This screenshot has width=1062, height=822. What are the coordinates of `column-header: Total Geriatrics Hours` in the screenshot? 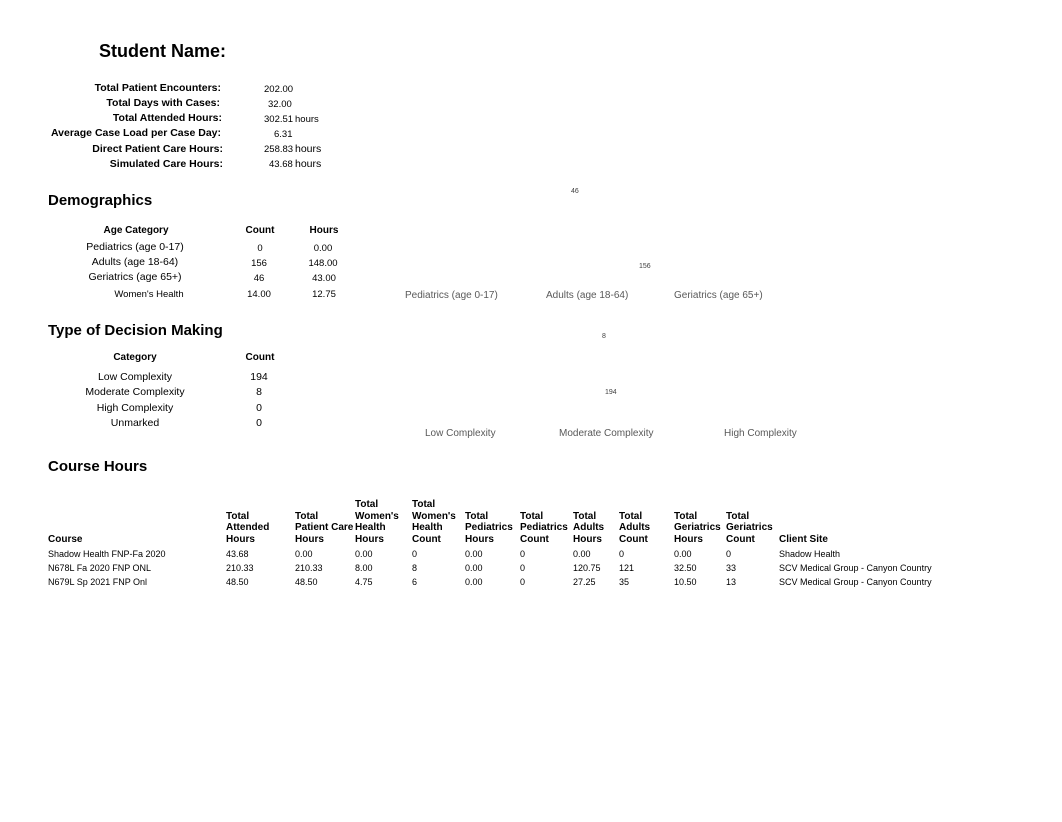 It's located at (697, 528).